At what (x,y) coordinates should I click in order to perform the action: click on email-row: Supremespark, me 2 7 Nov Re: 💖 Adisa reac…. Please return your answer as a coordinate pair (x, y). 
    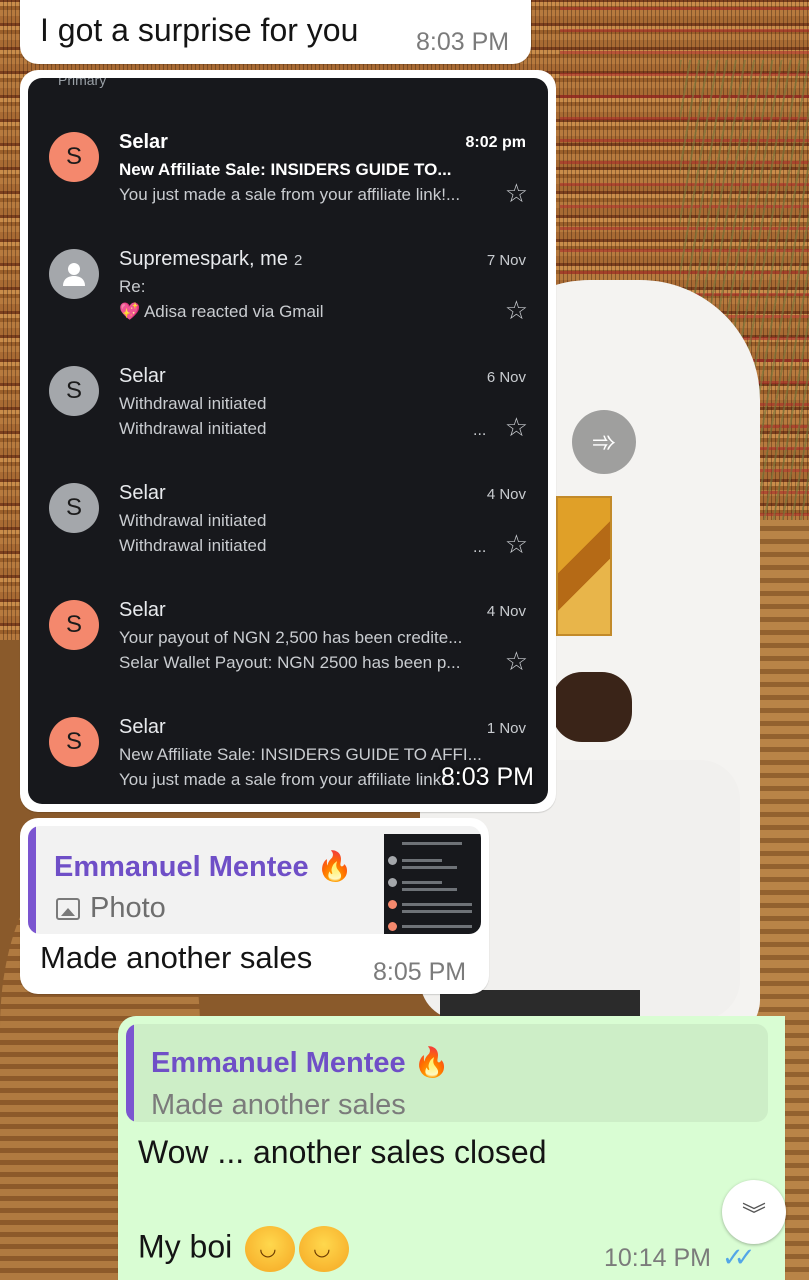
    Looking at the image, I should click on (288, 293).